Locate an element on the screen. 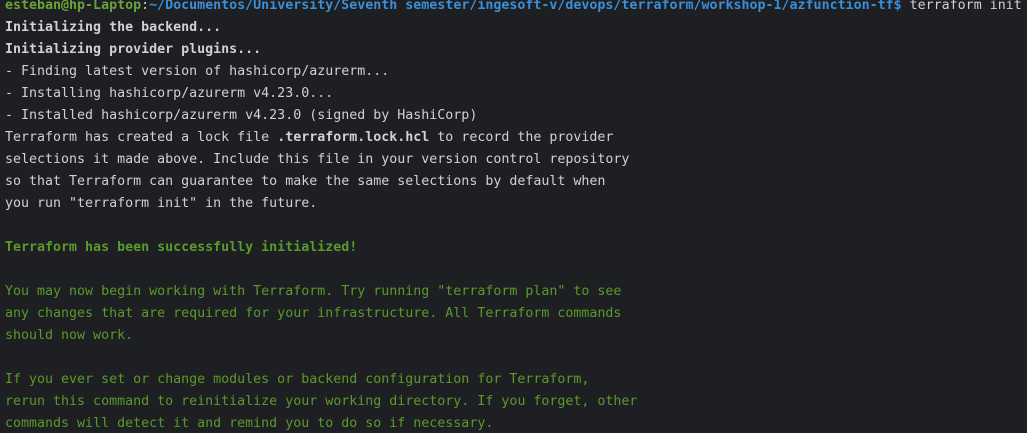 The image size is (1027, 433). lock-file-name: .terraform.lock.hcl is located at coordinates (353, 137).